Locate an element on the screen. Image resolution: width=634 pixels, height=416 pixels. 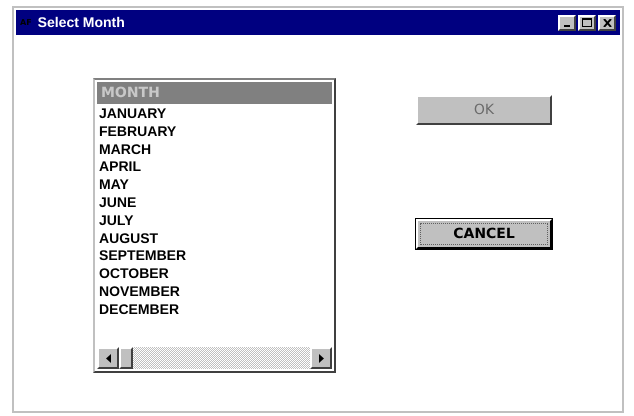
month-item: JULY is located at coordinates (116, 221).